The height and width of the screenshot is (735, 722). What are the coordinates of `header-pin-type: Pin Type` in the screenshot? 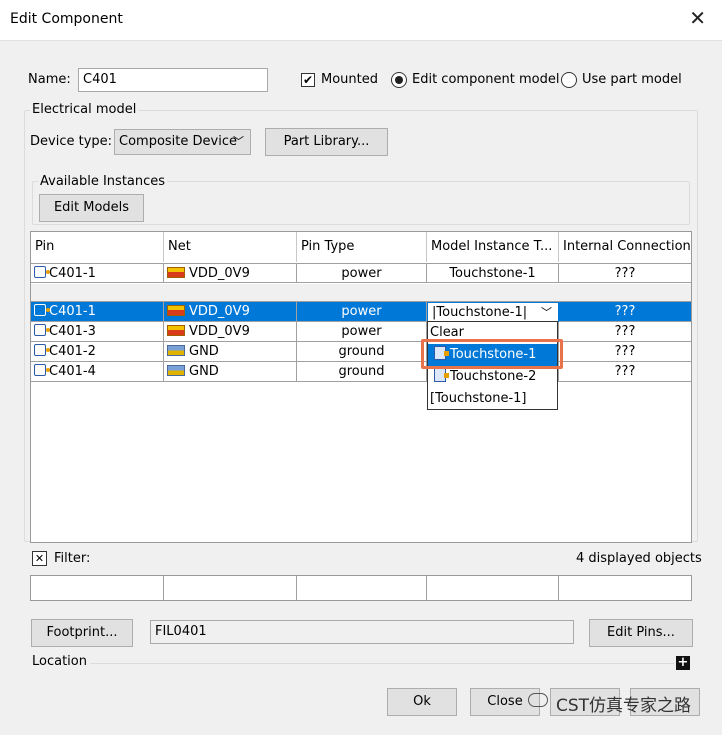 It's located at (362, 247).